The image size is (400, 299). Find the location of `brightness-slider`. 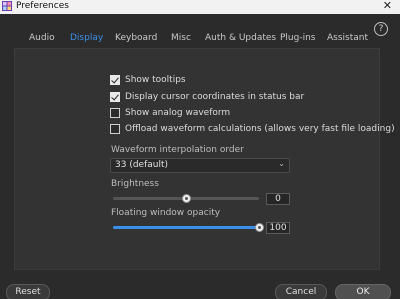

brightness-slider is located at coordinates (186, 198).